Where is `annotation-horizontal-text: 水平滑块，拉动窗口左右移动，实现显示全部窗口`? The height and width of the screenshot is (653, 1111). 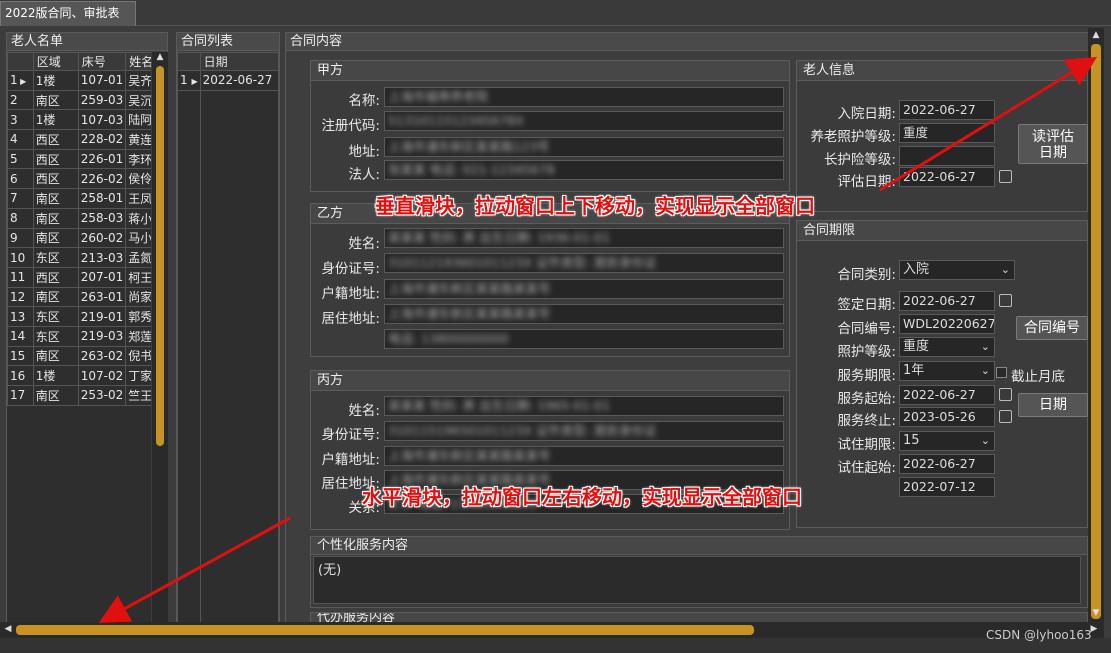
annotation-horizontal-text: 水平滑块，拉动窗口左右移动，实现显示全部窗口 is located at coordinates (582, 497).